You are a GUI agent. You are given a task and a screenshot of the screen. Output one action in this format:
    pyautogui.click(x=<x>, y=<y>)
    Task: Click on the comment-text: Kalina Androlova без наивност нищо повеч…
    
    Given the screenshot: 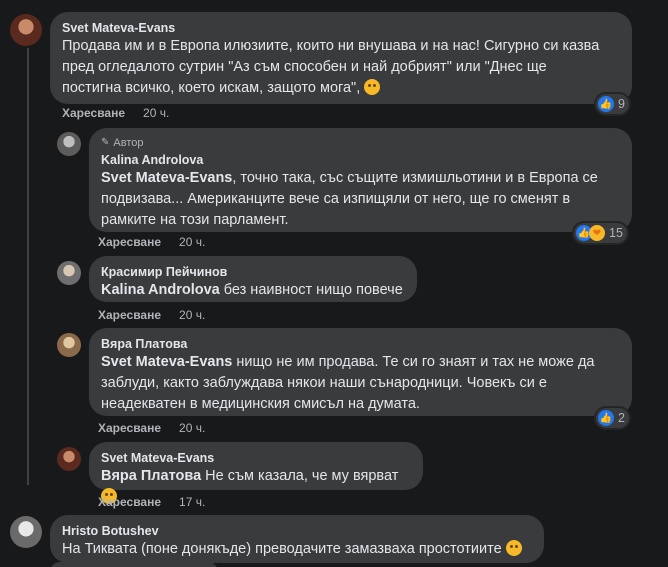 What is the action you would take?
    pyautogui.click(x=252, y=290)
    